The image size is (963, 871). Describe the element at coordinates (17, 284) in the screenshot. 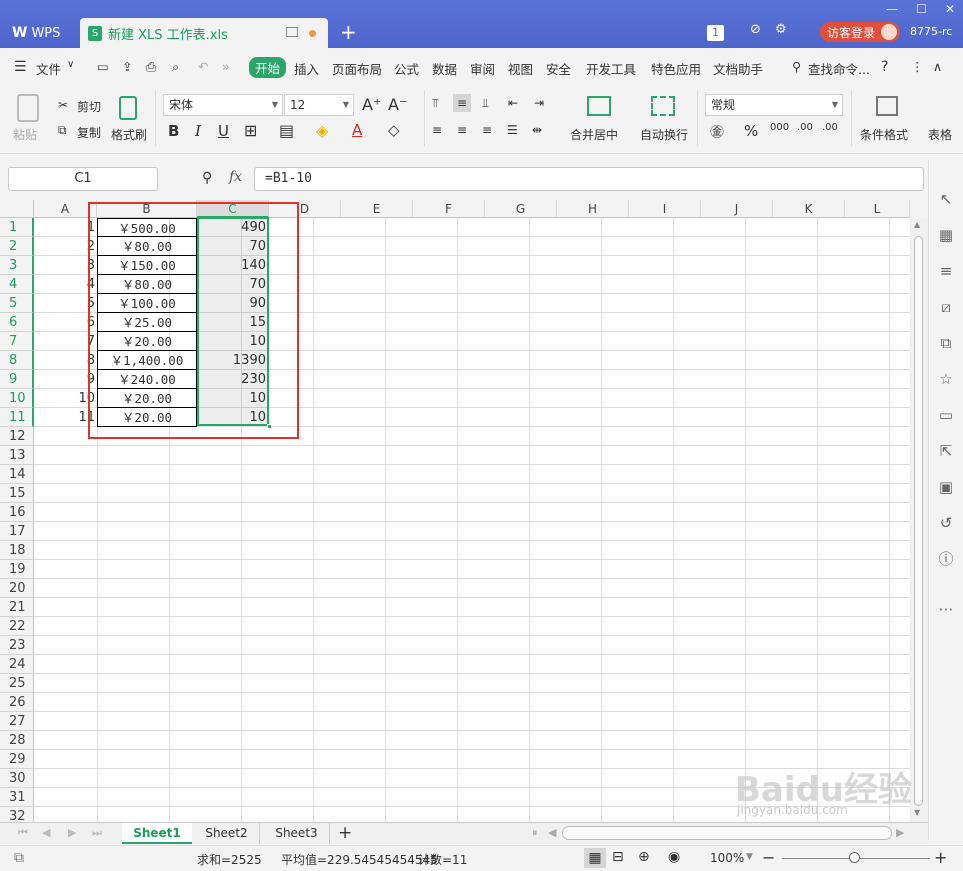

I see `row-header-4: 4` at that location.